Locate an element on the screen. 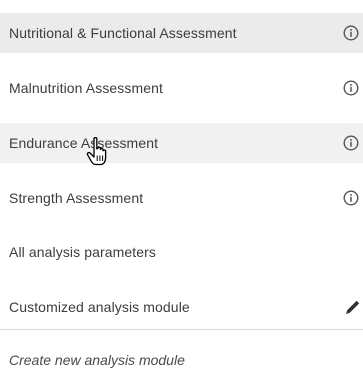  menu-divider is located at coordinates (181, 329).